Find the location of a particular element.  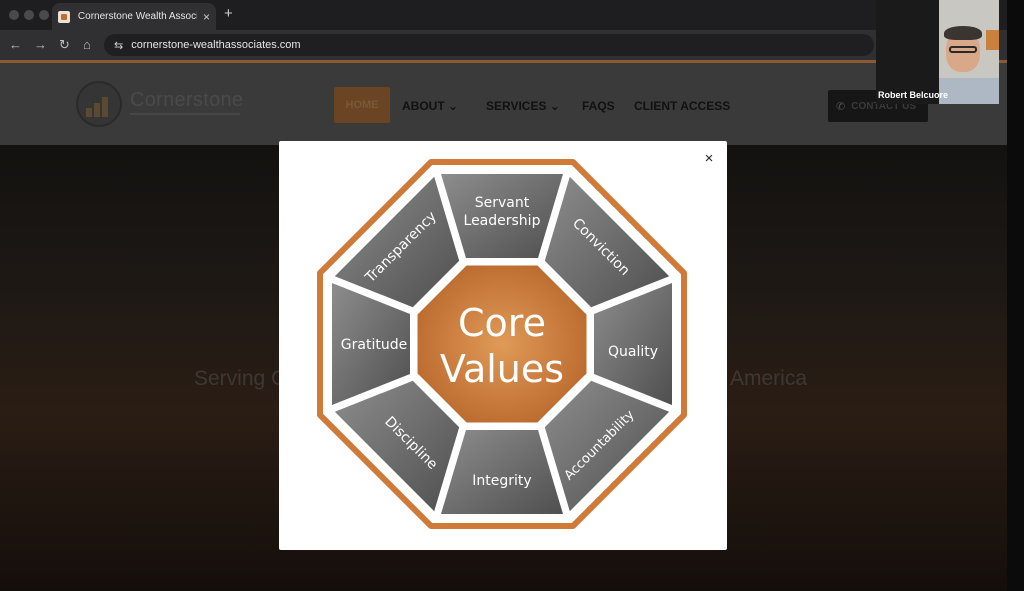

logo-bars-icon is located at coordinates (99, 106).